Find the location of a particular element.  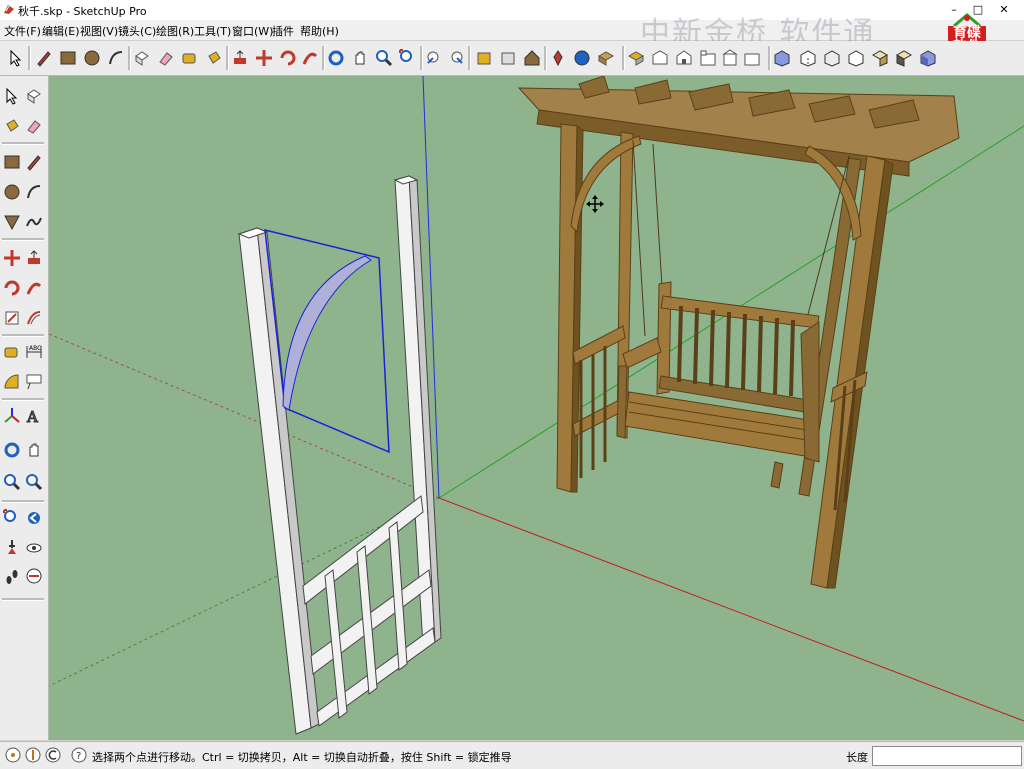

pencil-icon is located at coordinates (44, 58).